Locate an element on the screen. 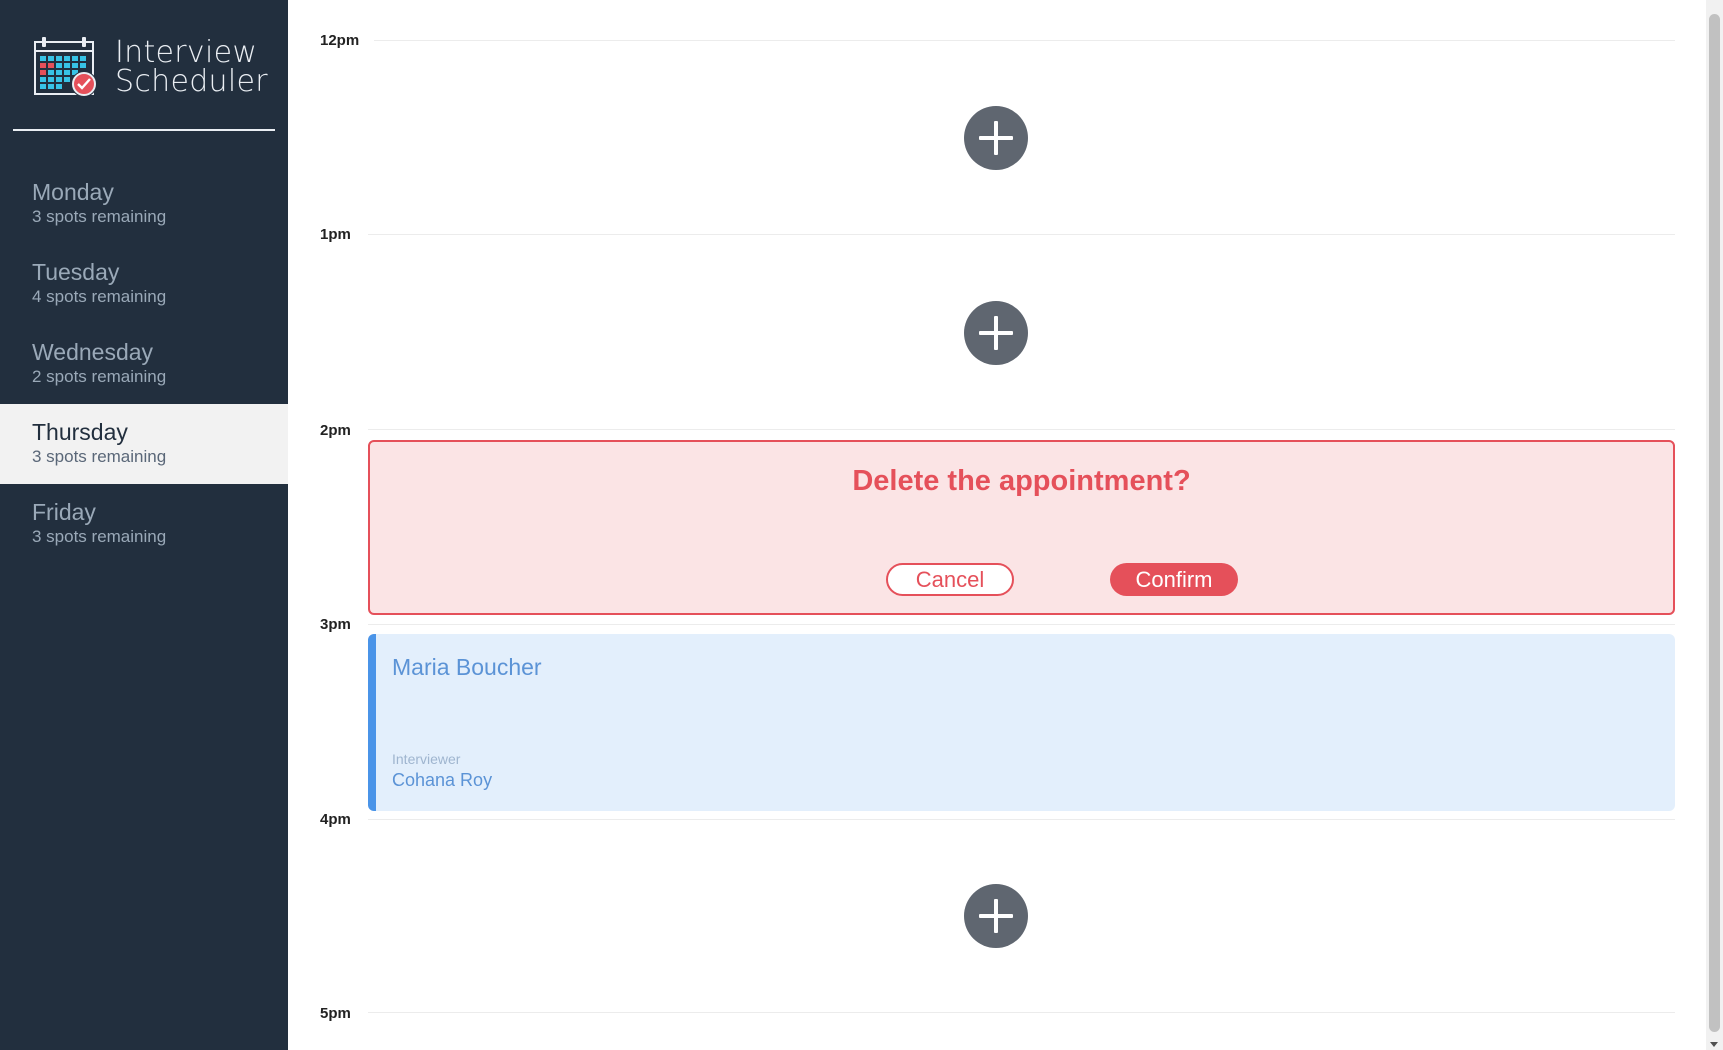  day-name: Wednesday is located at coordinates (93, 352).